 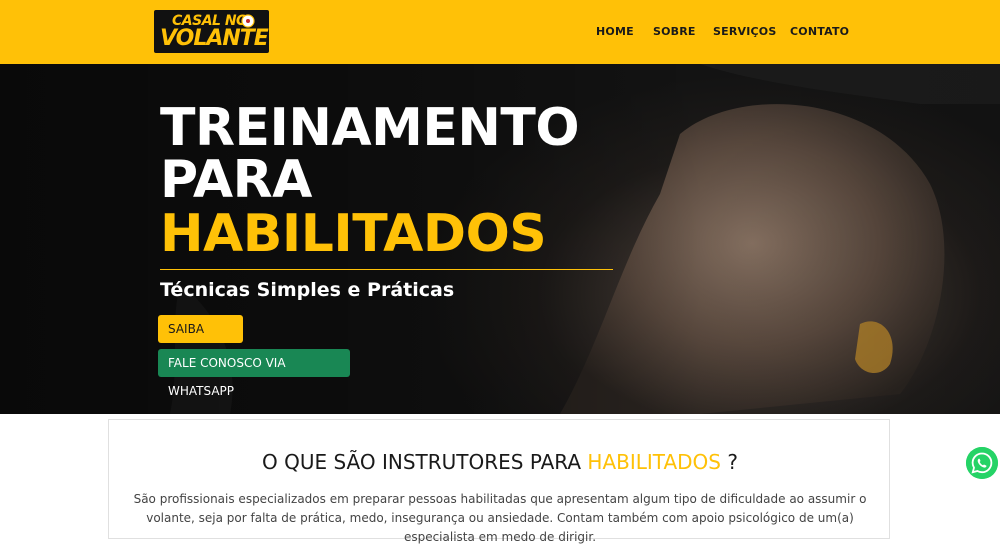 What do you see at coordinates (819, 31) in the screenshot?
I see `nav-contato: CONTATO` at bounding box center [819, 31].